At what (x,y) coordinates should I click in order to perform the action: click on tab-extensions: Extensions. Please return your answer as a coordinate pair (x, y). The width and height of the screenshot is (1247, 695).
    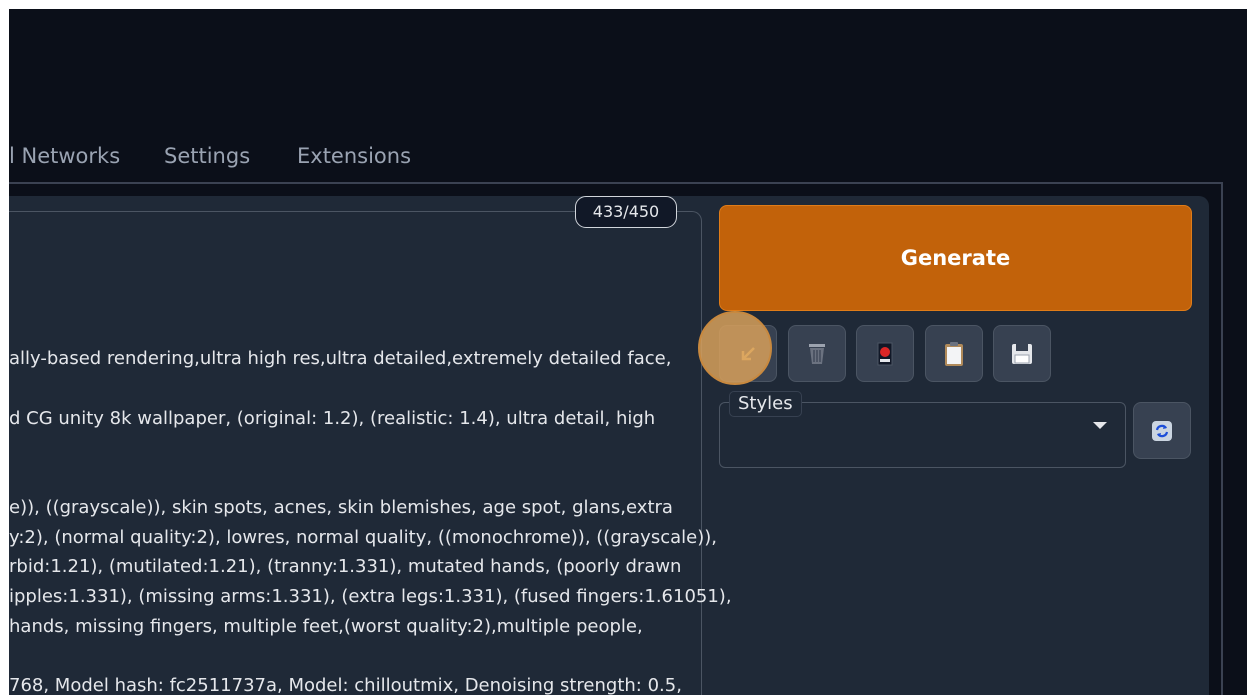
    Looking at the image, I should click on (354, 156).